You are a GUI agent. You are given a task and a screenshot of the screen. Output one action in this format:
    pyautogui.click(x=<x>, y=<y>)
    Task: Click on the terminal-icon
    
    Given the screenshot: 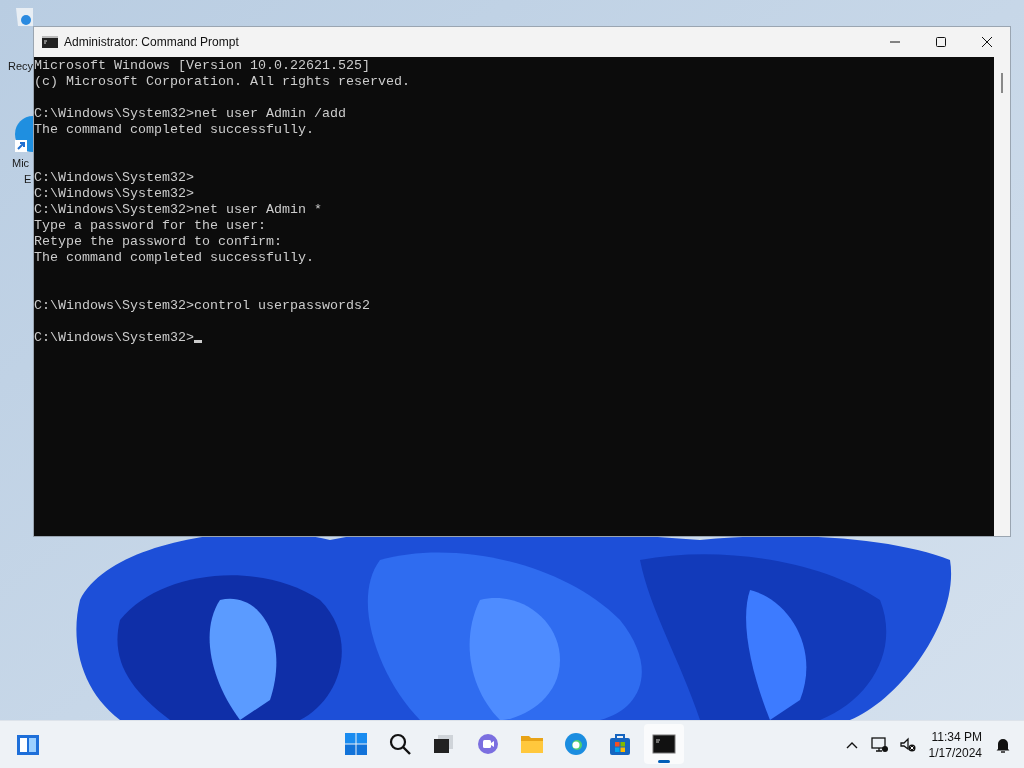 What is the action you would take?
    pyautogui.click(x=664, y=744)
    